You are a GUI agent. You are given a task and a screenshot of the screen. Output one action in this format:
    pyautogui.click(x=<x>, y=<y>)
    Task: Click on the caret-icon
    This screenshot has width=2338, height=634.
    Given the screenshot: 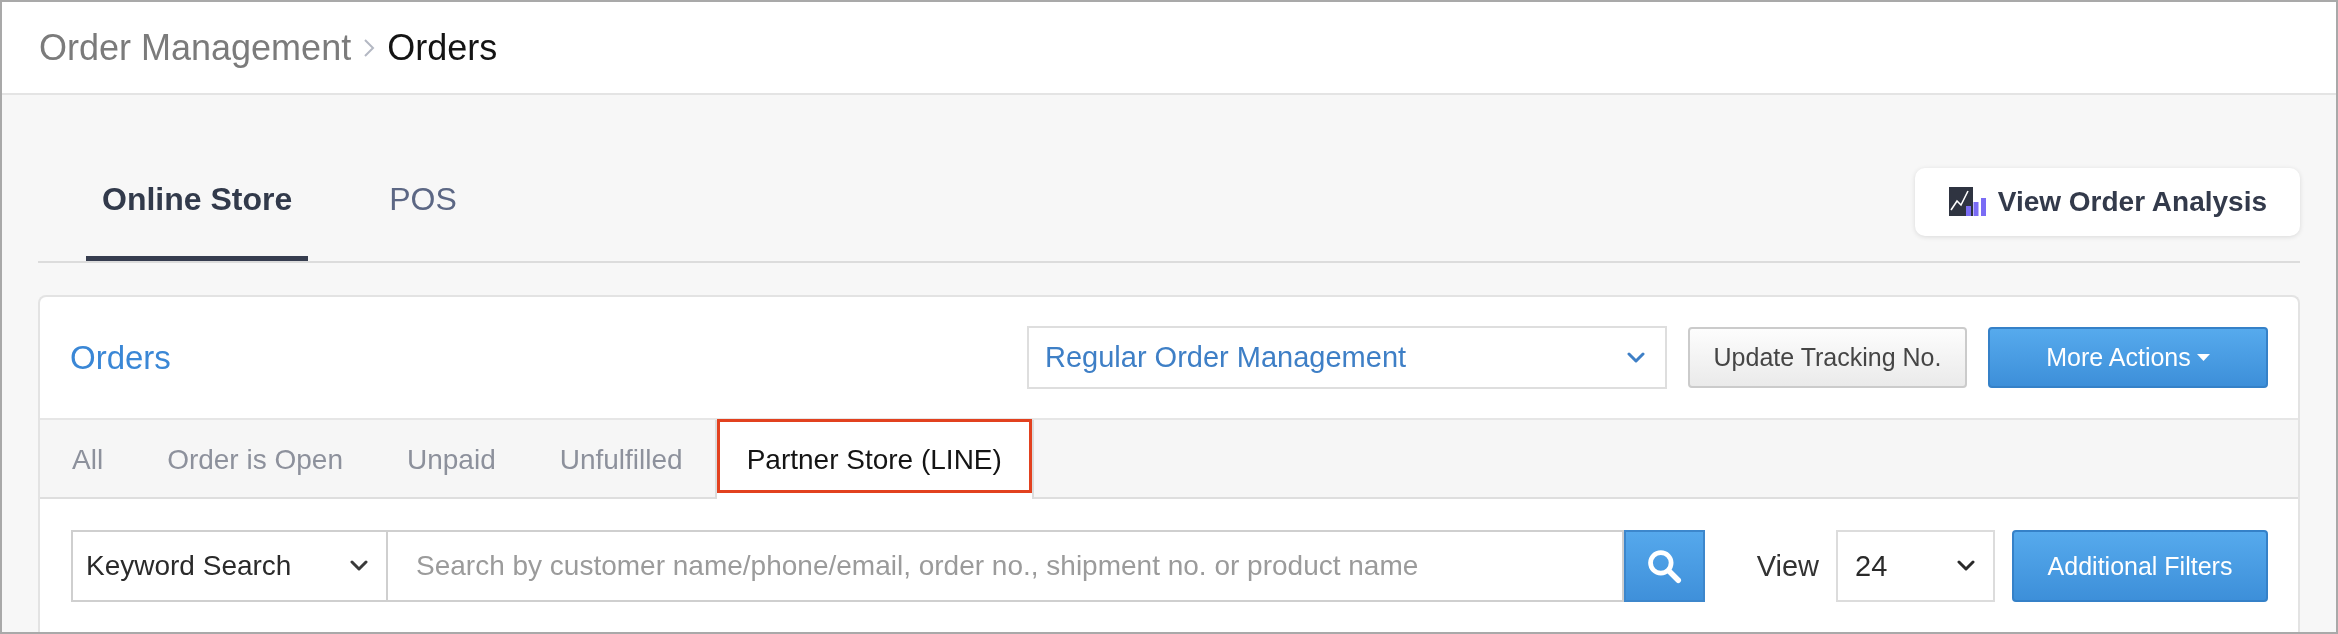 What is the action you would take?
    pyautogui.click(x=2203, y=357)
    